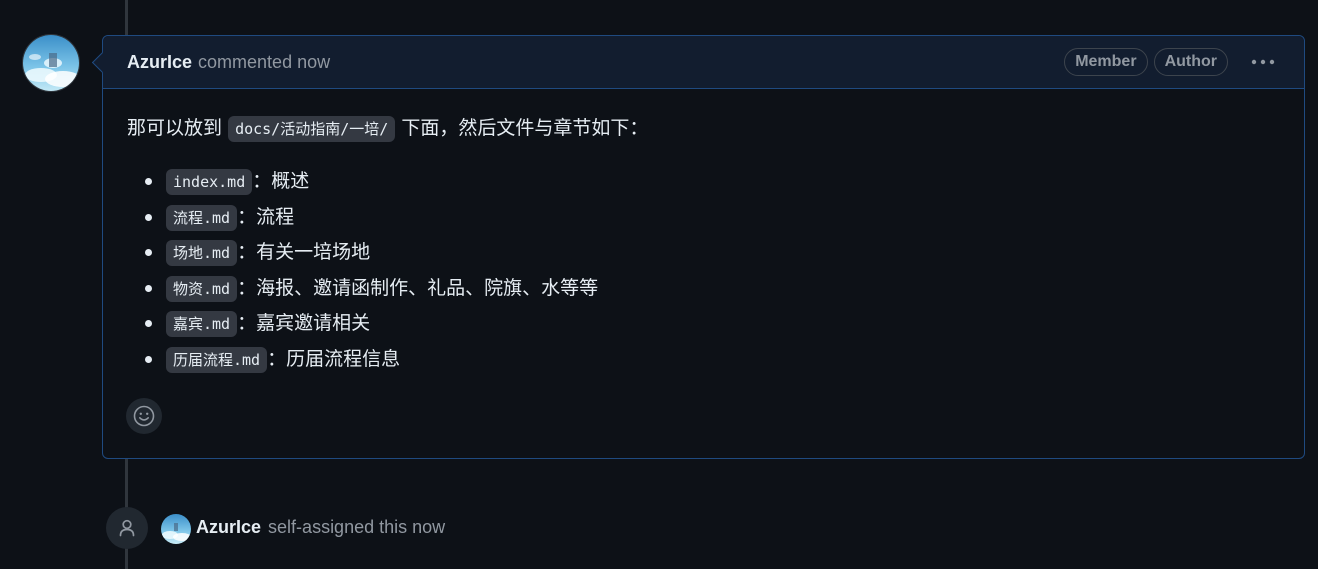 The width and height of the screenshot is (1318, 569). I want to click on event-action-text: self-assigned this now, so click(357, 527).